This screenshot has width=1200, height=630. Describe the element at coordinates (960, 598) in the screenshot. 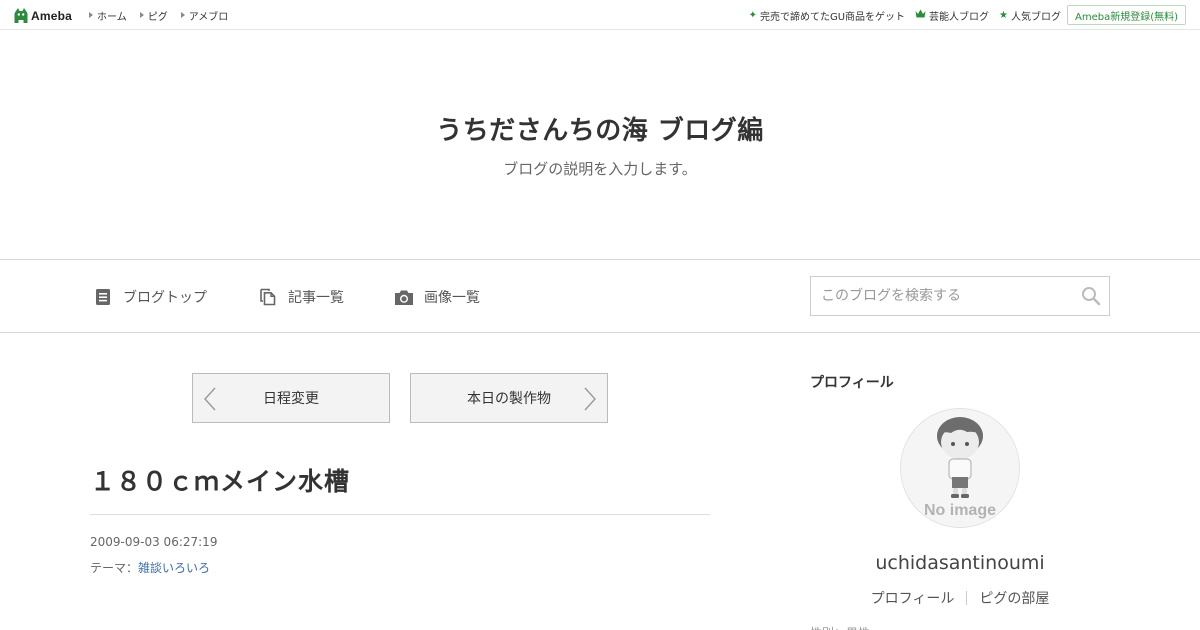

I see `profile-links: プロフィール ピグの部屋` at that location.